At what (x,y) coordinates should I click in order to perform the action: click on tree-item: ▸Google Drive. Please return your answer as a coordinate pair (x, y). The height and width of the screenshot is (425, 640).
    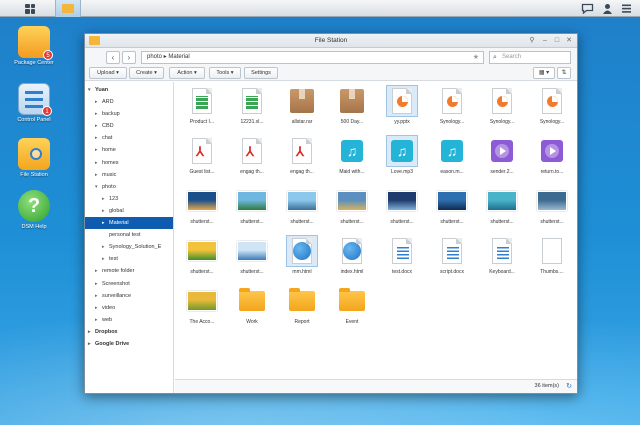
    Looking at the image, I should click on (129, 344).